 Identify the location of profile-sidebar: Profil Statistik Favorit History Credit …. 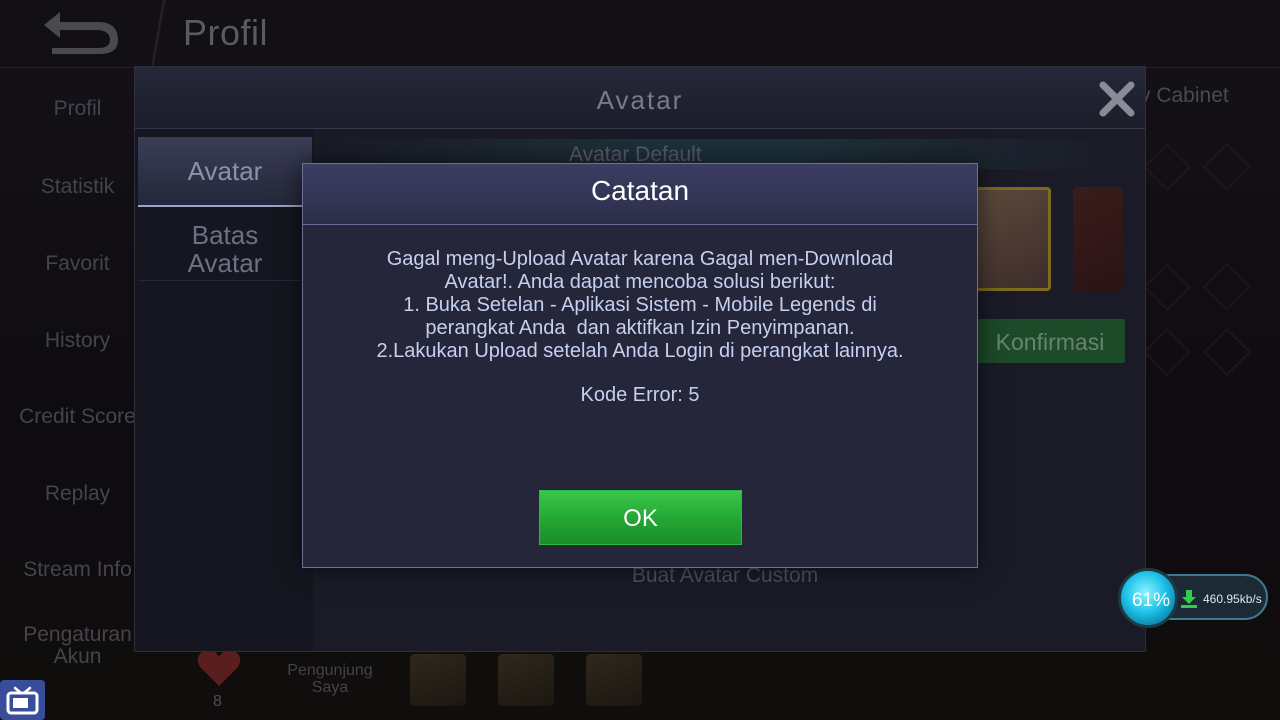
(77, 394).